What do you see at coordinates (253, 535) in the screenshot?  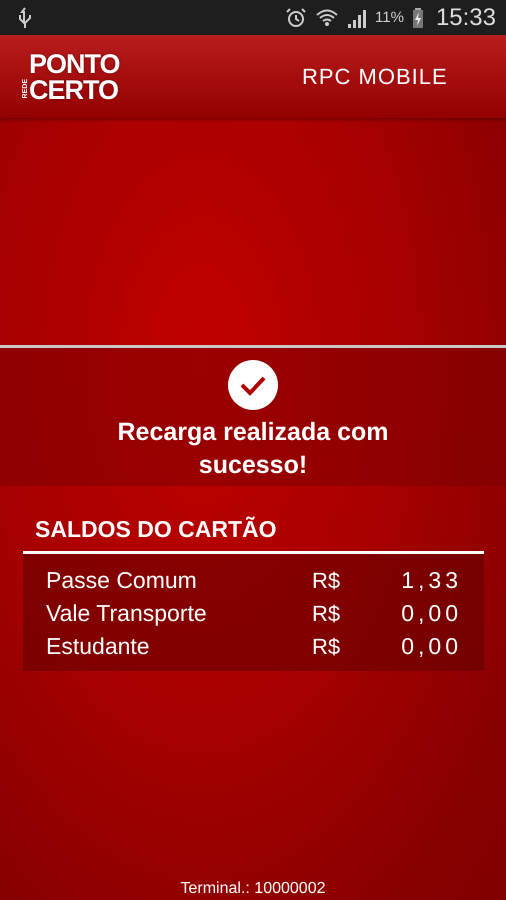 I see `section-title: SALDOS DO CARTÃO` at bounding box center [253, 535].